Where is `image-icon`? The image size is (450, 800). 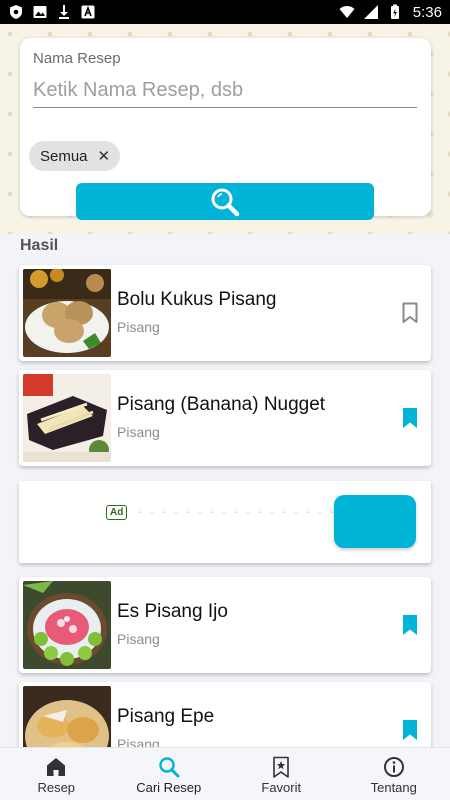
image-icon is located at coordinates (40, 12).